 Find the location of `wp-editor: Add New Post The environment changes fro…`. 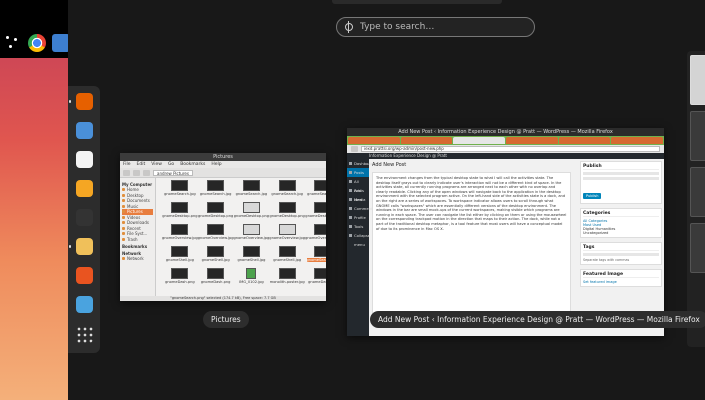

wp-editor: Add New Post The environment changes fro… is located at coordinates (471, 247).